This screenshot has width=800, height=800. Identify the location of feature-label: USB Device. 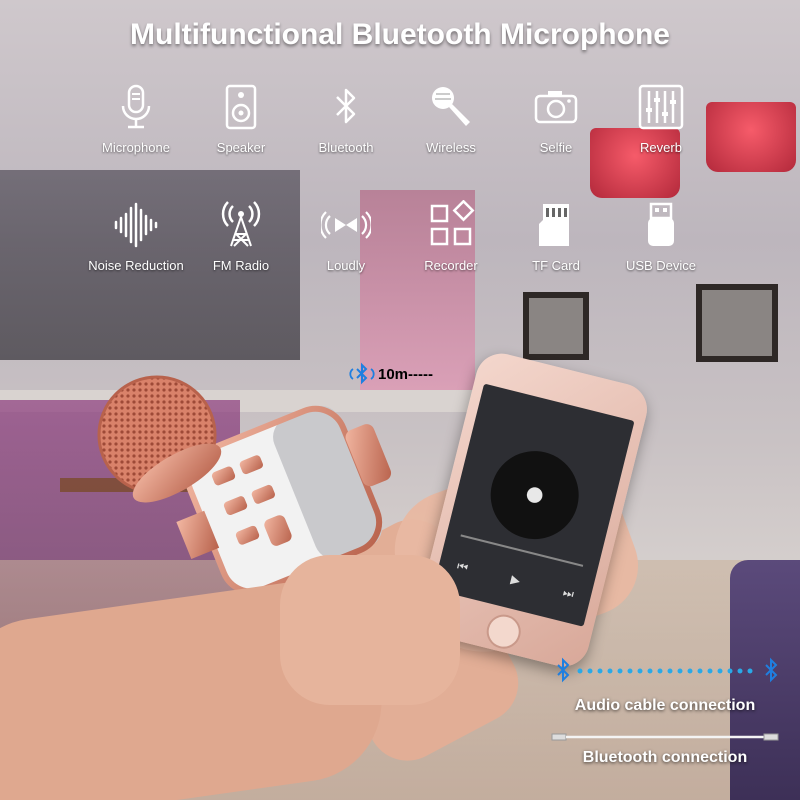
(661, 265).